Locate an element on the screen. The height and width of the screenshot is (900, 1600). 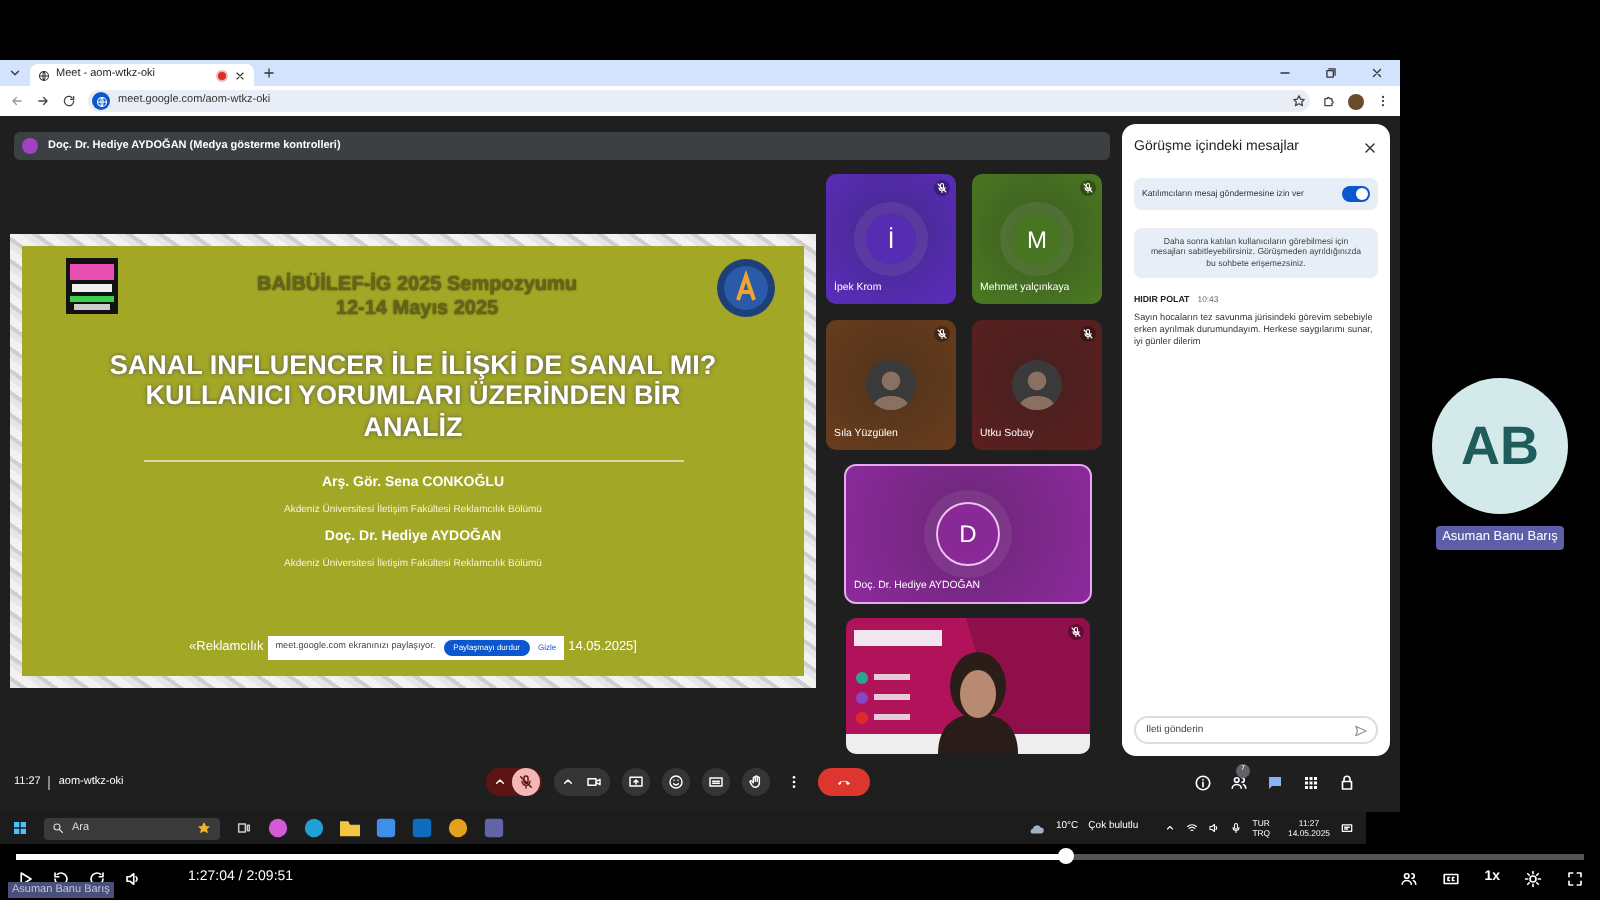
slide-title: SANAL INFLUENCER İLE İLİŞKİ DE SANAL MI? KULLANICI YORUMLARI ÜZERİNDEN BİR ANALİZ is located at coordinates (413, 395).